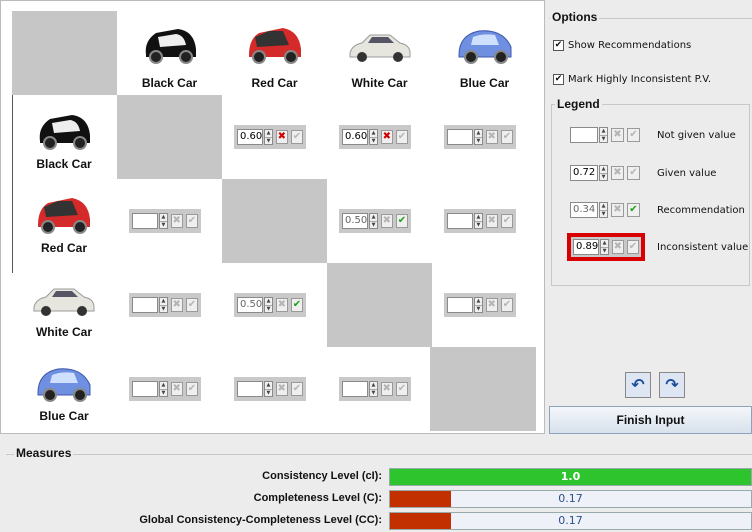 This screenshot has height=532, width=752. Describe the element at coordinates (170, 46) in the screenshot. I see `black-car-image` at that location.